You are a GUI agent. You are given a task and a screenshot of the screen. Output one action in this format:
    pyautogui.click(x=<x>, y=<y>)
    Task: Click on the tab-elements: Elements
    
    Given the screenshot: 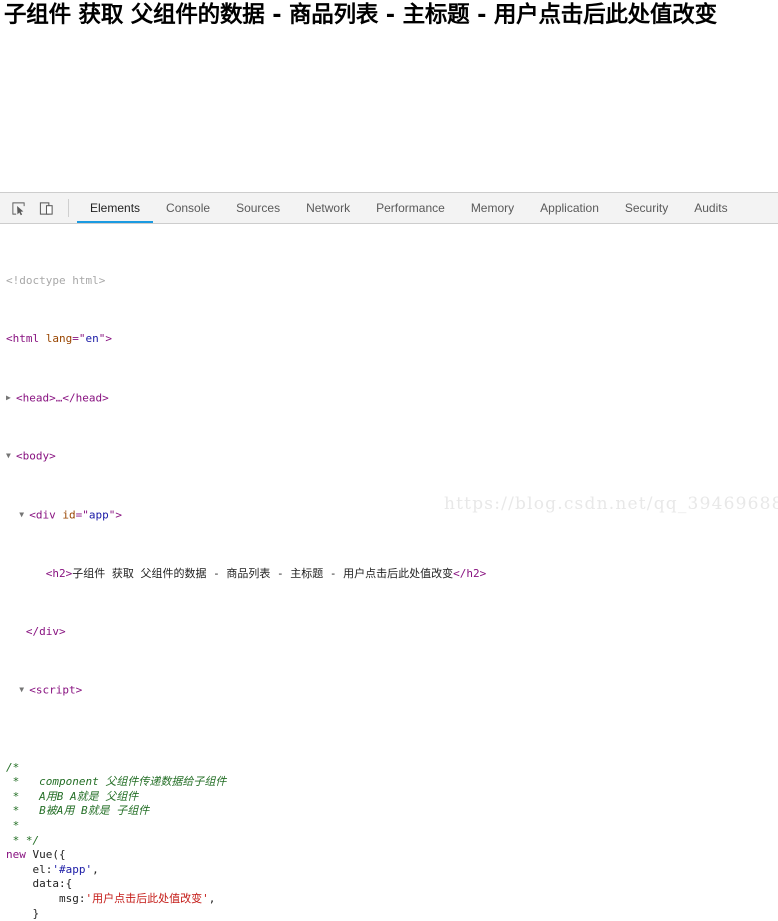 What is the action you would take?
    pyautogui.click(x=115, y=208)
    